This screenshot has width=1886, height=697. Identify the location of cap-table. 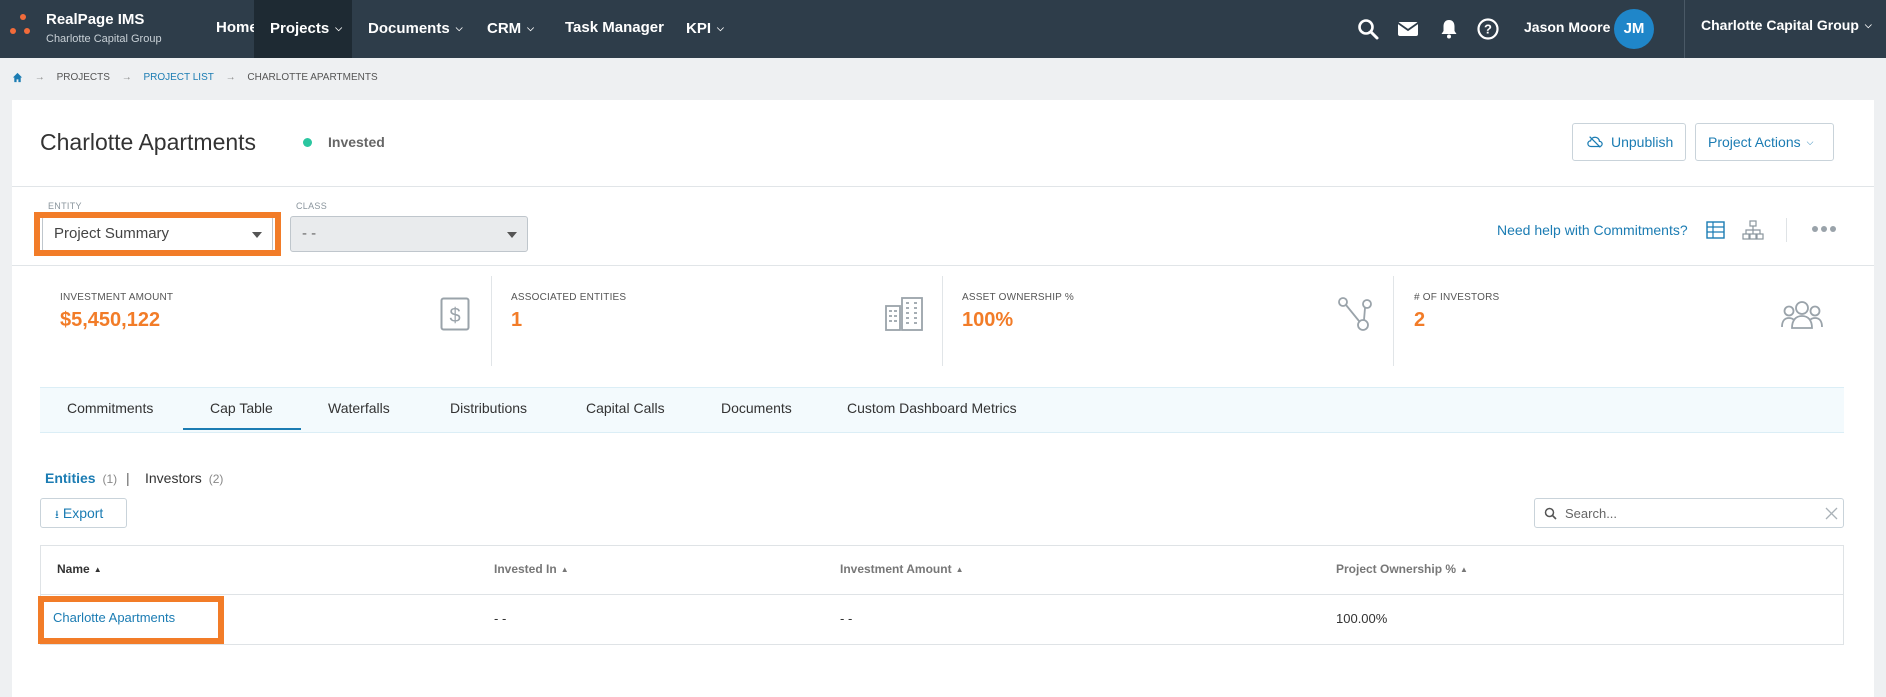
(942, 595).